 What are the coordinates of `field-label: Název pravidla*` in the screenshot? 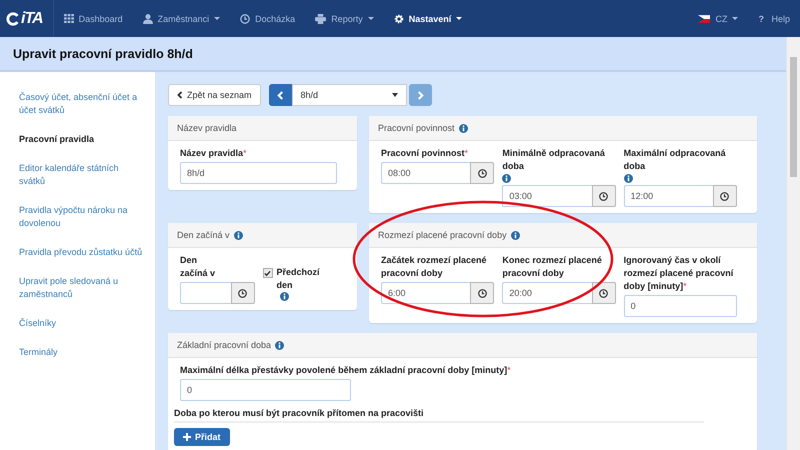 It's located at (213, 153).